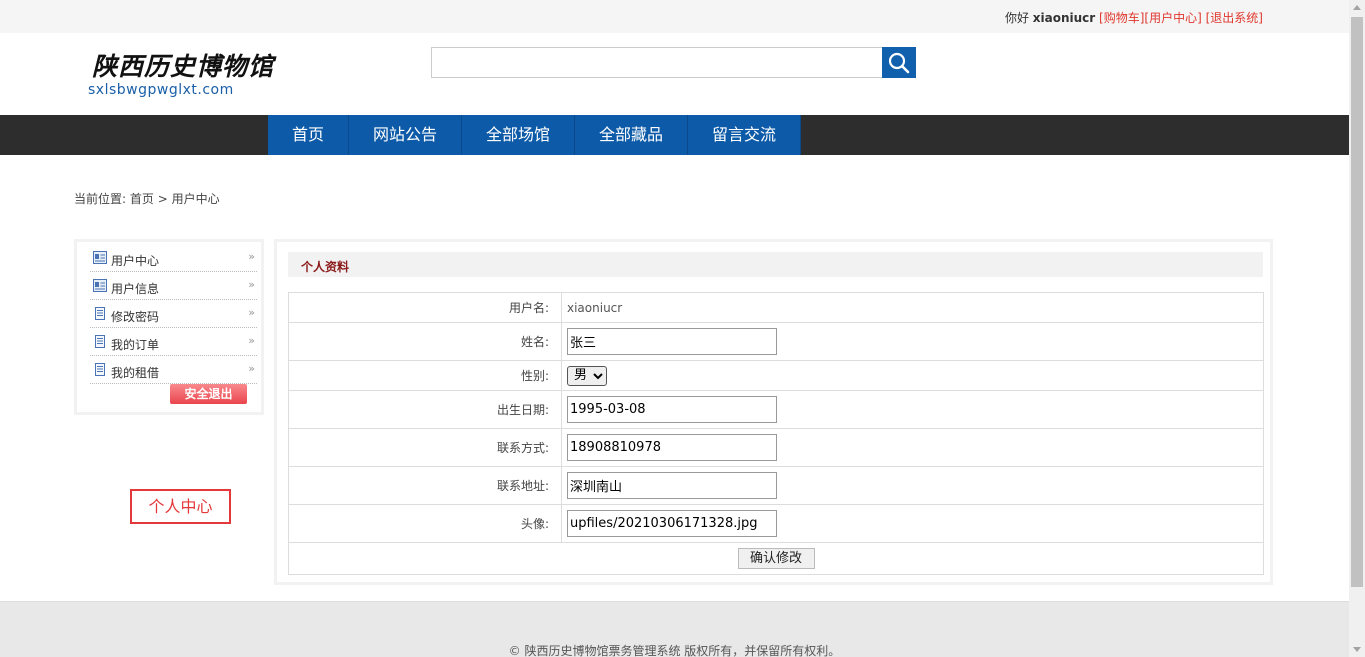 This screenshot has width=1365, height=657. Describe the element at coordinates (135, 261) in the screenshot. I see `sidebar-item-label: 用户中心` at that location.